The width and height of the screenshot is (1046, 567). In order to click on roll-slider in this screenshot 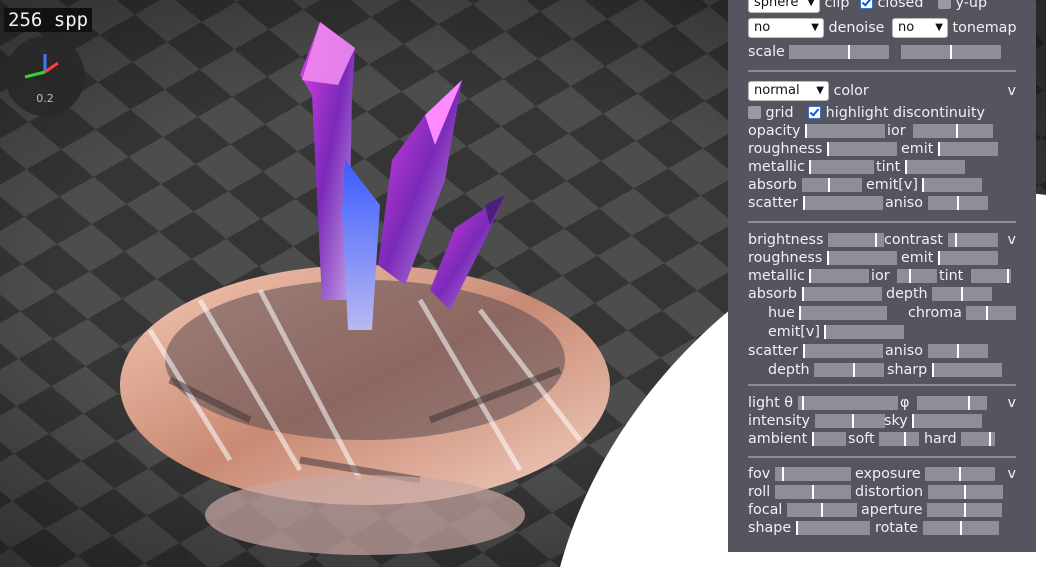, I will do `click(812, 492)`.